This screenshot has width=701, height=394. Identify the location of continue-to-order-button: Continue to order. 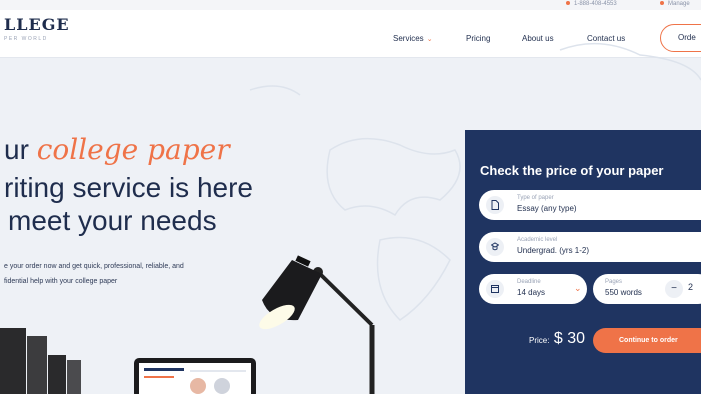
(647, 340).